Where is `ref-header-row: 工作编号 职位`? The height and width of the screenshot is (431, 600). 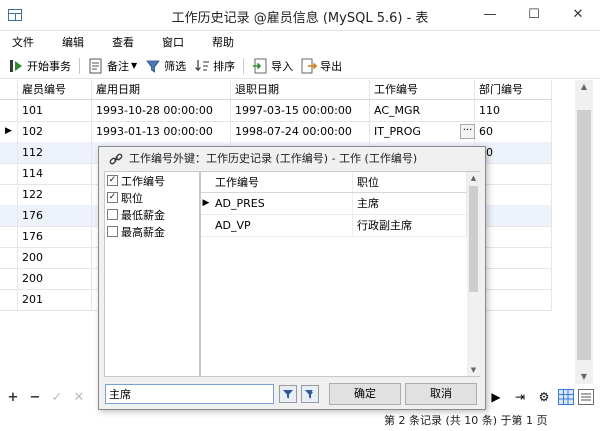
ref-header-row: 工作编号 职位 is located at coordinates (334, 182).